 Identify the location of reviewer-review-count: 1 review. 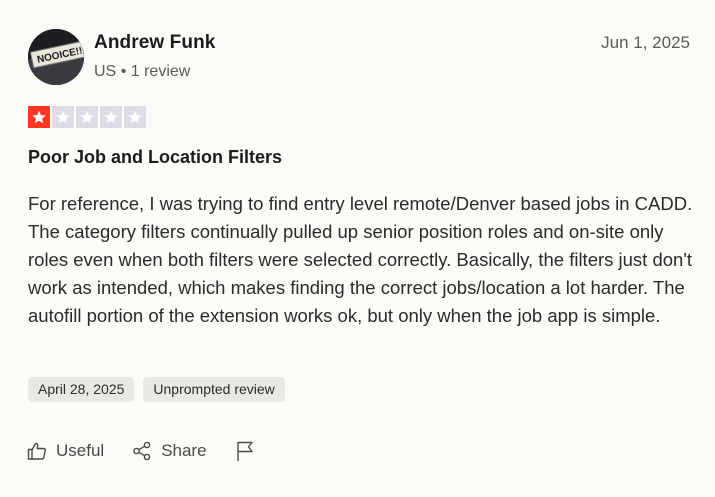
(160, 71).